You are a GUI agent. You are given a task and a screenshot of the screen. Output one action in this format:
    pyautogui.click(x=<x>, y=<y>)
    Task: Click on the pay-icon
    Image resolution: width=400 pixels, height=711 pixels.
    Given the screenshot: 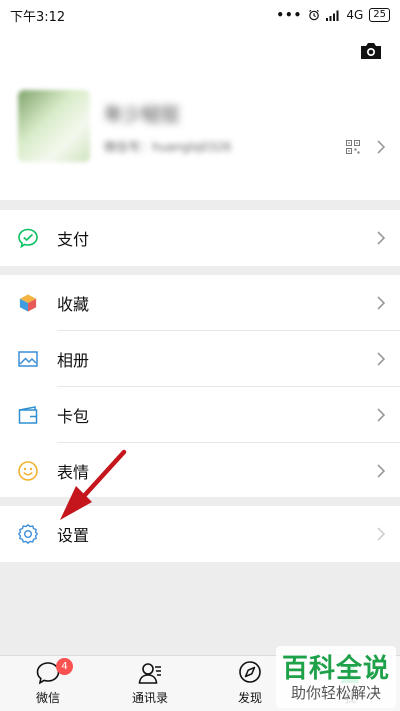 What is the action you would take?
    pyautogui.click(x=28, y=238)
    